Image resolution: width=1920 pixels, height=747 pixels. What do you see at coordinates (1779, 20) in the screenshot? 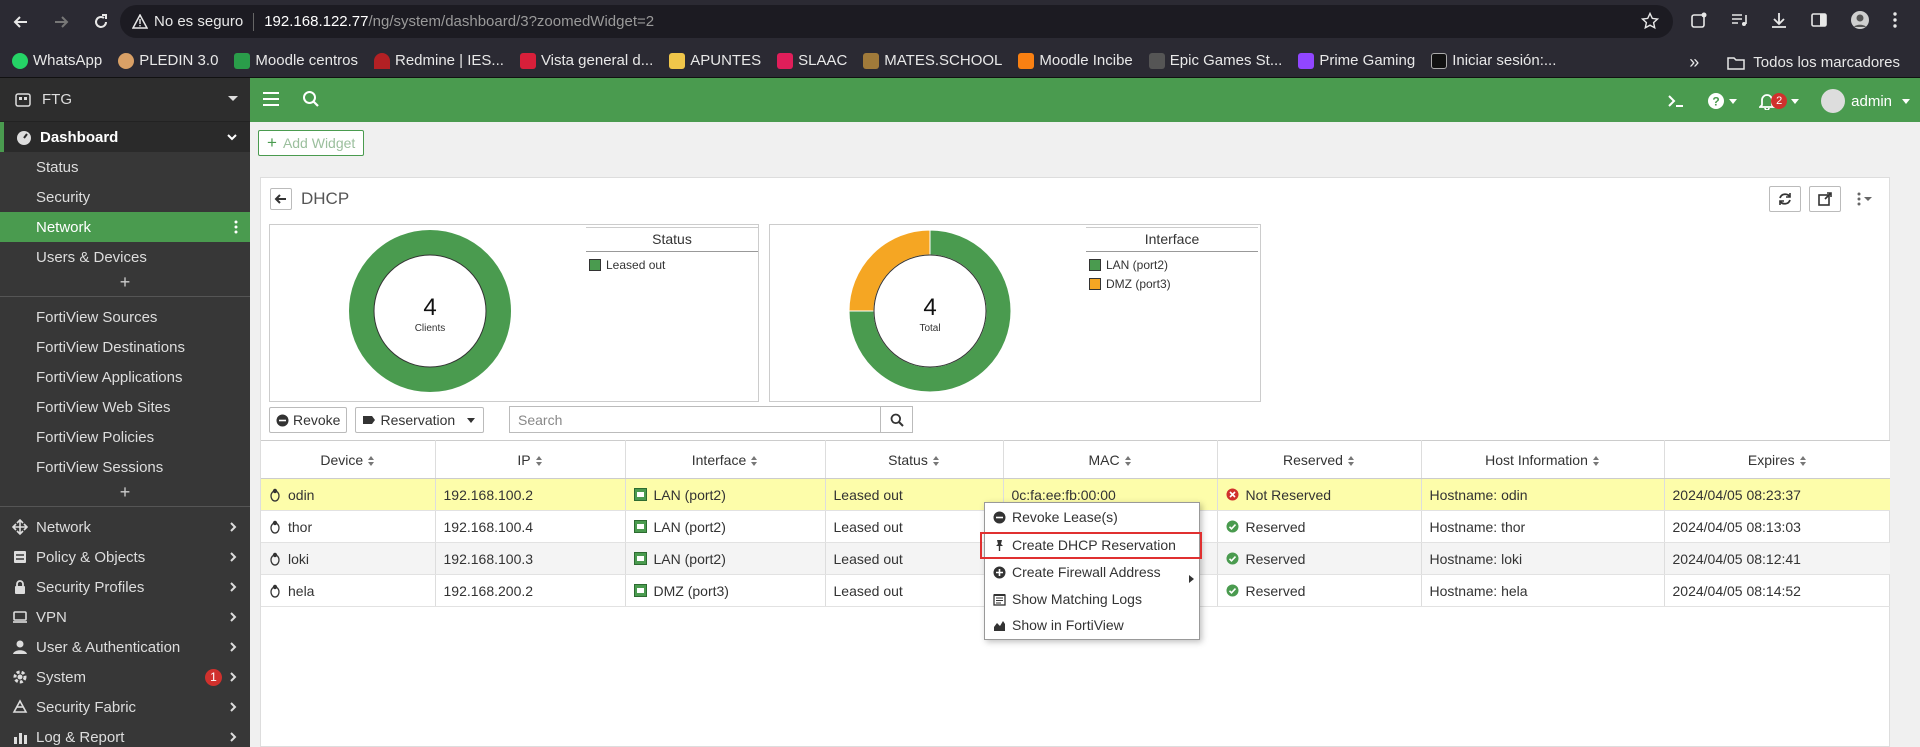
I see `download-icon` at bounding box center [1779, 20].